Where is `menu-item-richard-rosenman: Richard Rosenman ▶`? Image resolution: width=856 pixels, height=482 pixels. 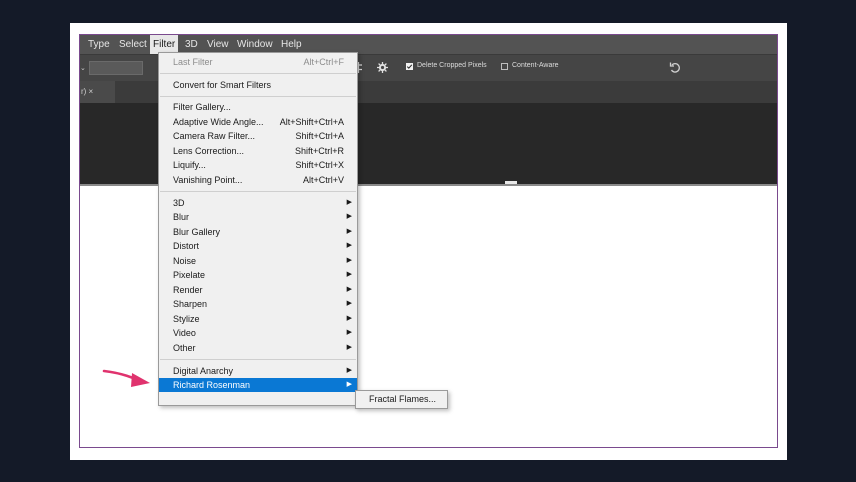 menu-item-richard-rosenman: Richard Rosenman ▶ is located at coordinates (258, 385).